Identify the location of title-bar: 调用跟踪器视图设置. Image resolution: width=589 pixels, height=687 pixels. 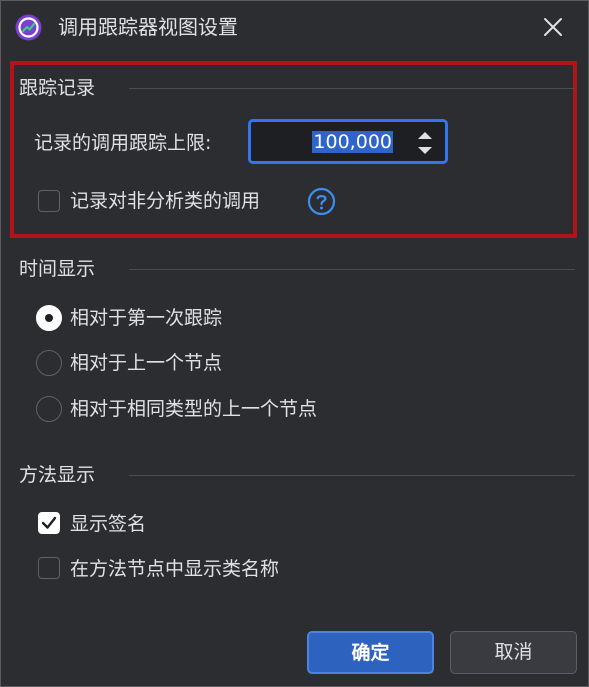
(294, 28).